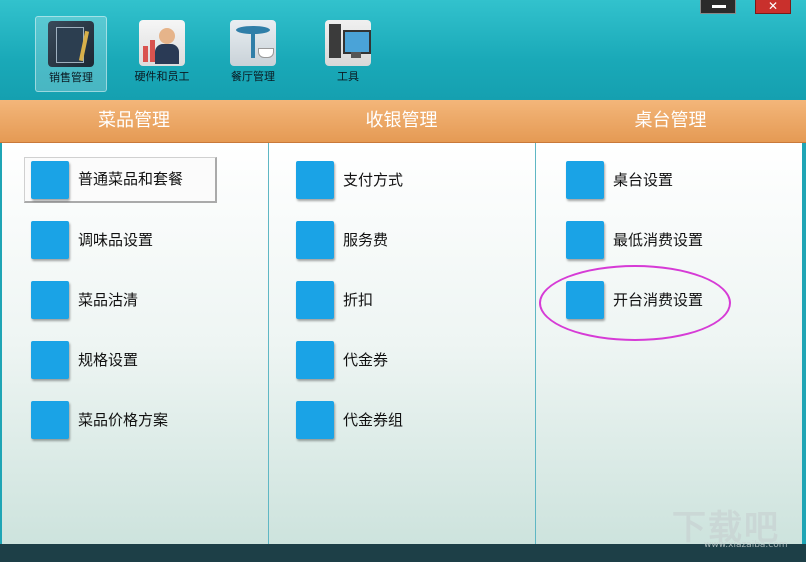  What do you see at coordinates (134, 120) in the screenshot?
I see `column-header-dish-management: 菜品管理` at bounding box center [134, 120].